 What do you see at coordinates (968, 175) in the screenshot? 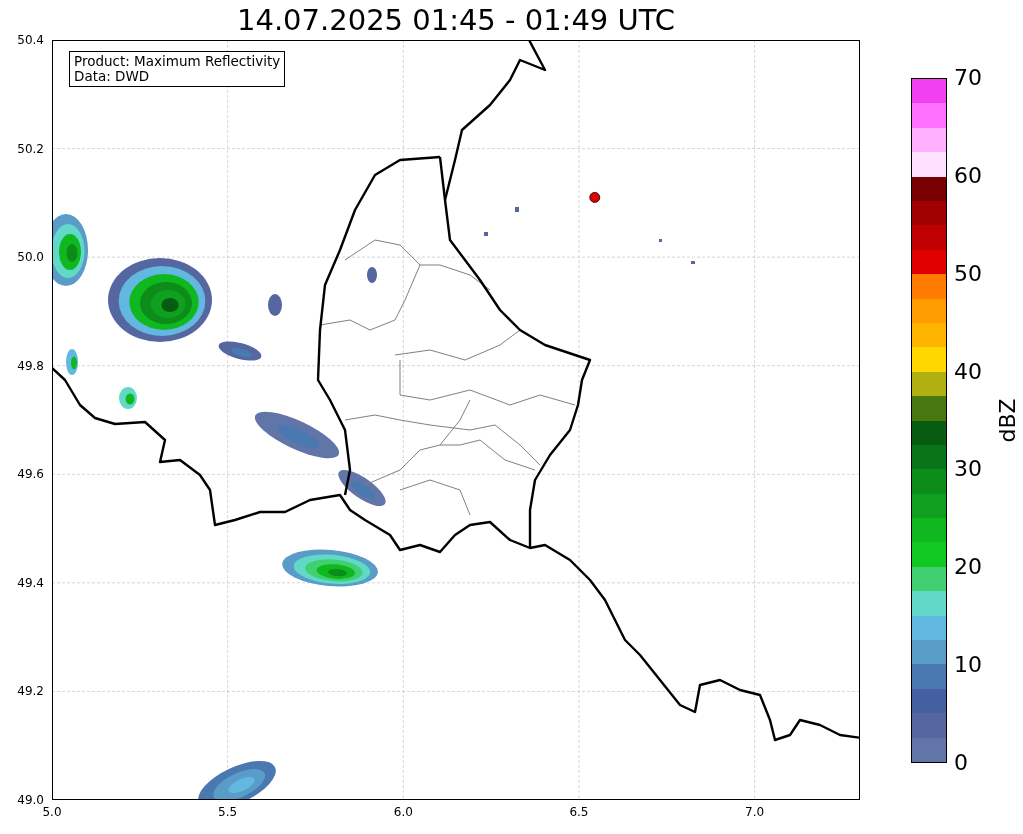
I see `colorbar-tick-label: 60` at bounding box center [968, 175].